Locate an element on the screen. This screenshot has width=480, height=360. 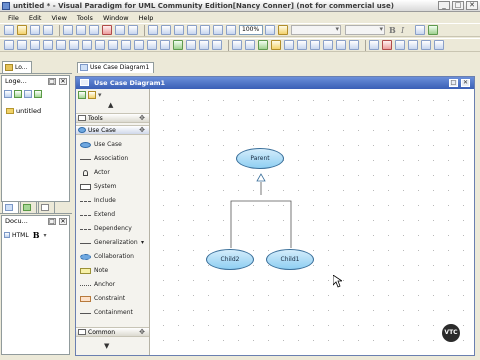
settings-icon is located at coordinates (439, 45).